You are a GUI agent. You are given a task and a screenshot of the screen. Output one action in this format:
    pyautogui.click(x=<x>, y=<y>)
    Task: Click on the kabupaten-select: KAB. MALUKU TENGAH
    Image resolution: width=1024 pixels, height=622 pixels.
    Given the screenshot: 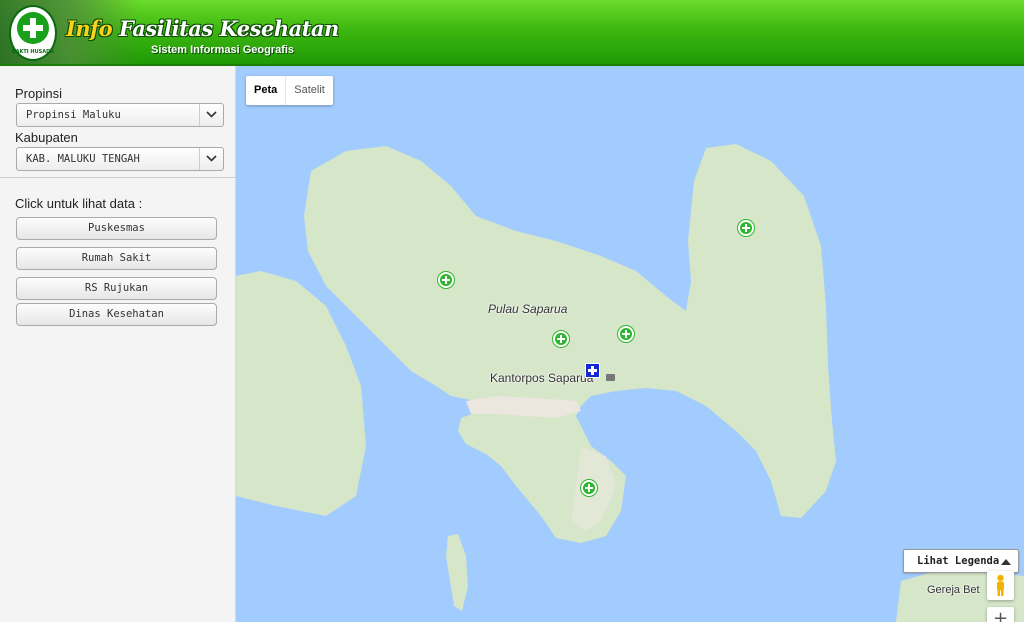 What is the action you would take?
    pyautogui.click(x=120, y=159)
    